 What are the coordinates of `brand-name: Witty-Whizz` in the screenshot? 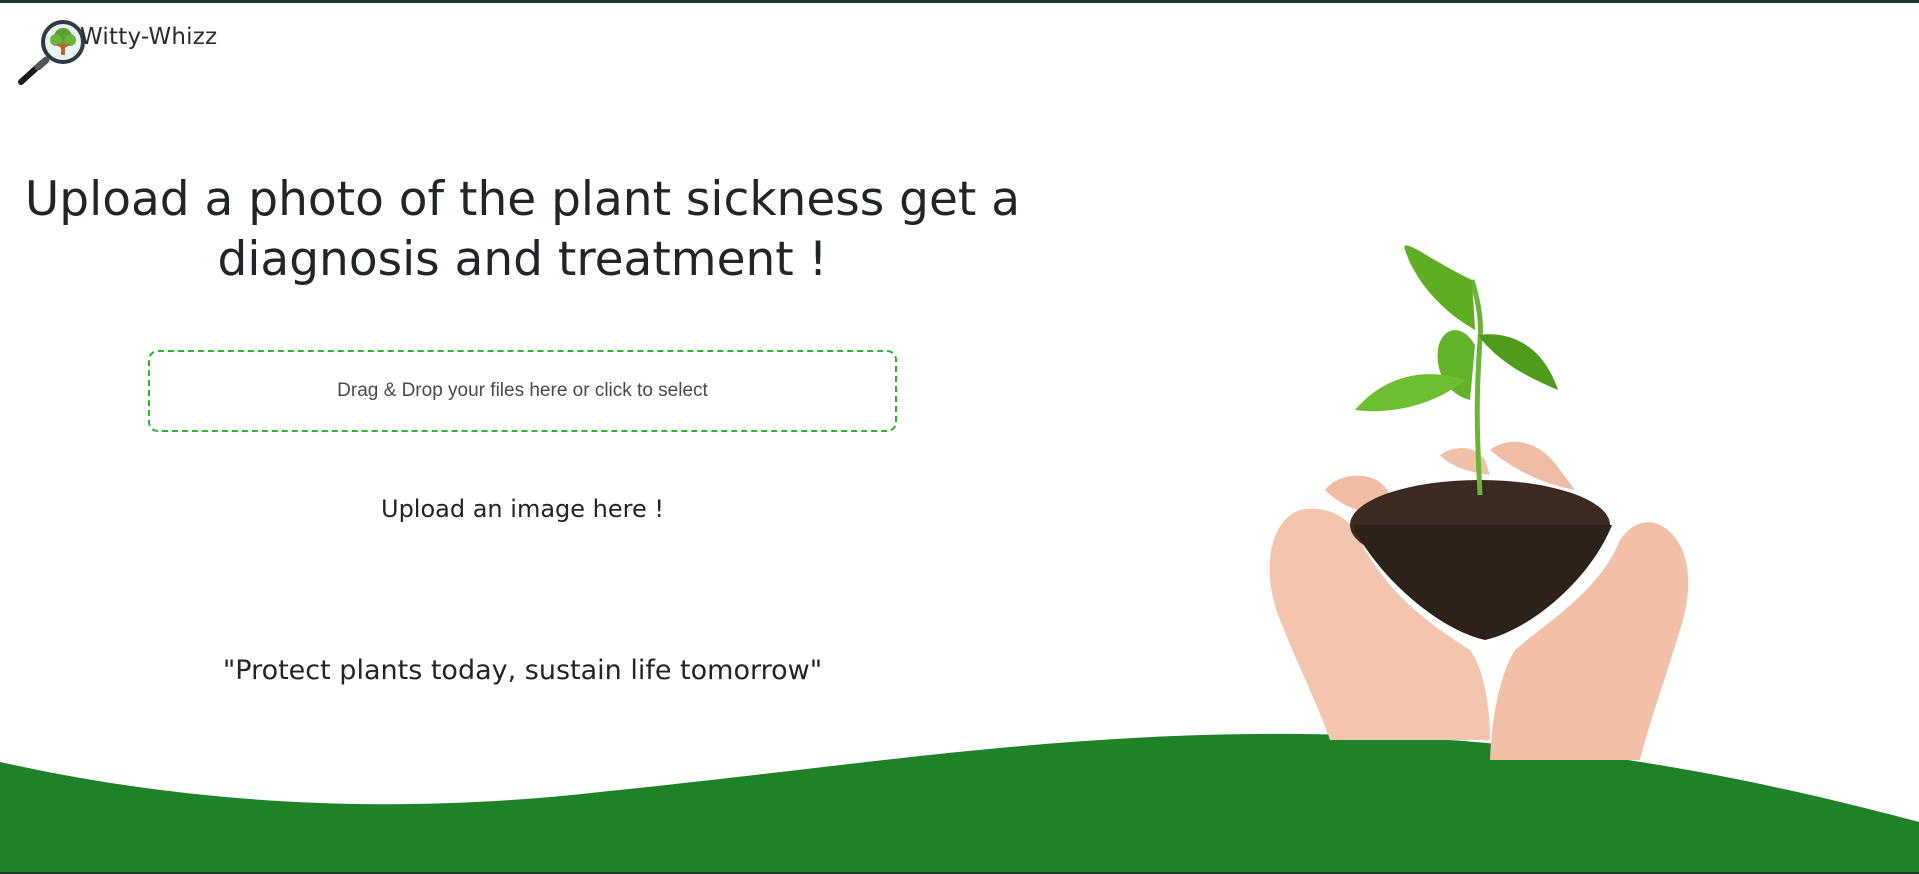 It's located at (149, 37).